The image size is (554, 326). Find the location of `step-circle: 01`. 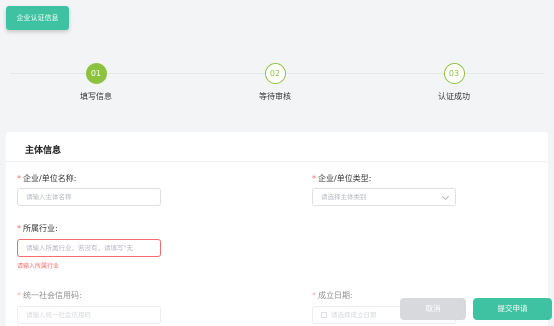

step-circle: 01 is located at coordinates (96, 73).